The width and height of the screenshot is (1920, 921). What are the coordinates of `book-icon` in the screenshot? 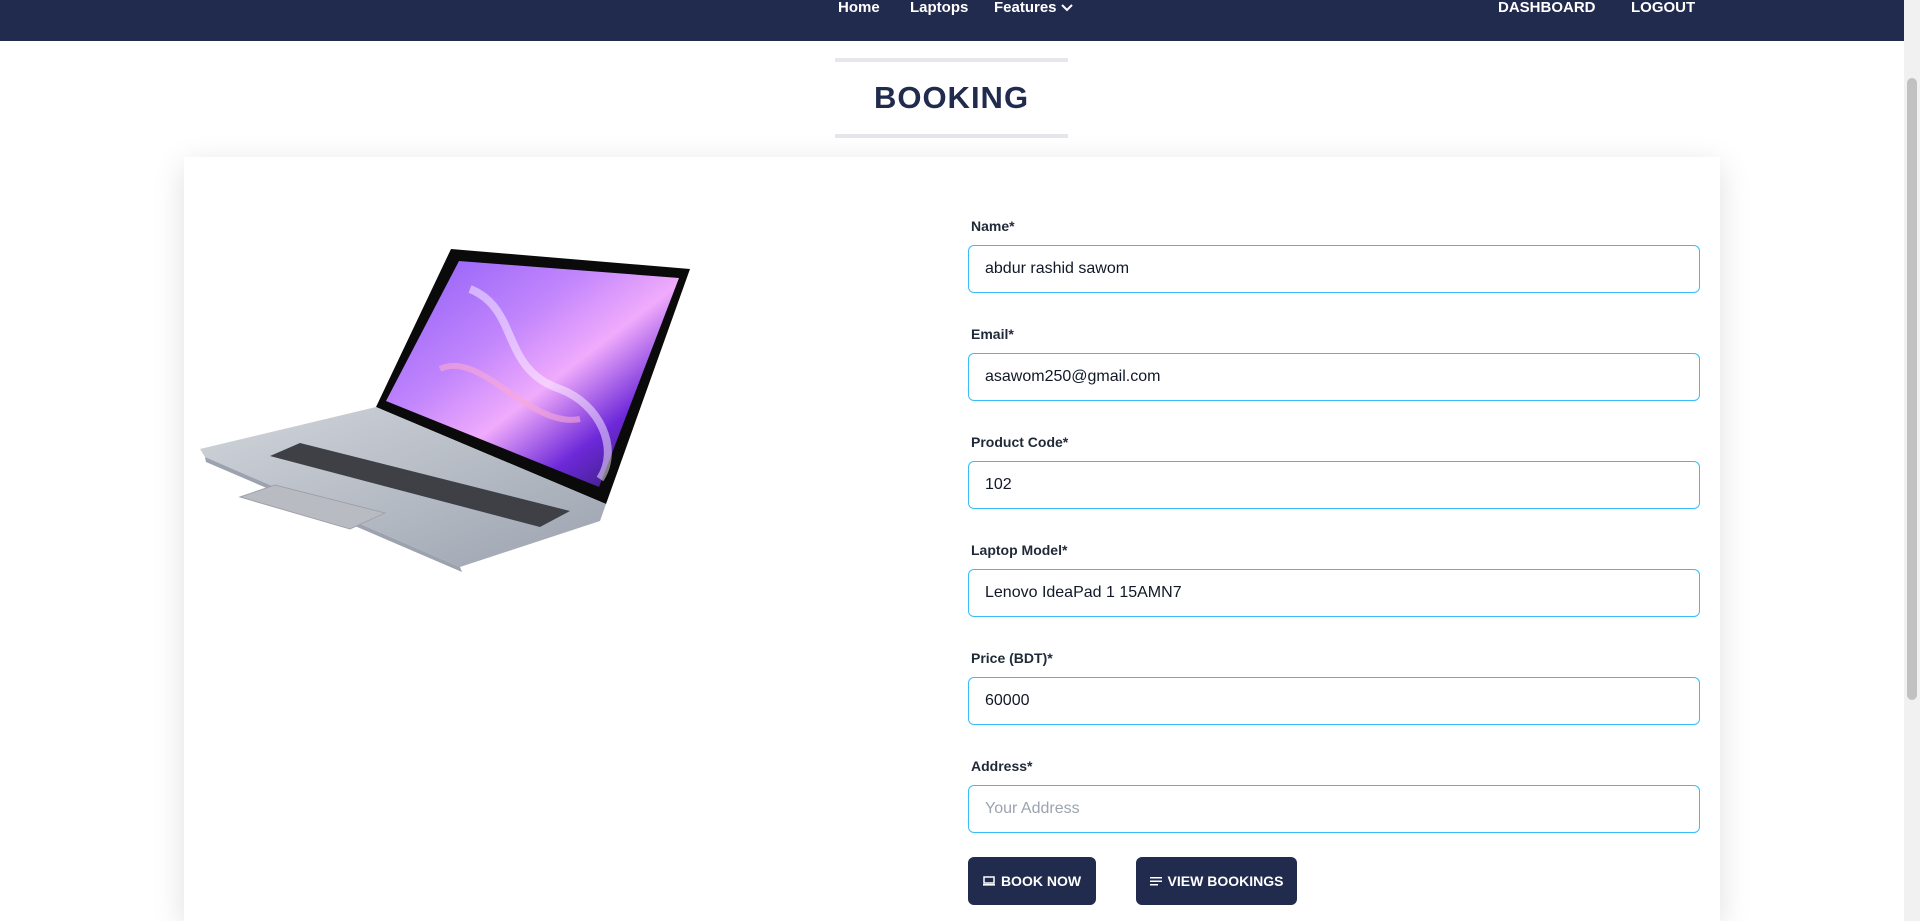 It's located at (988, 881).